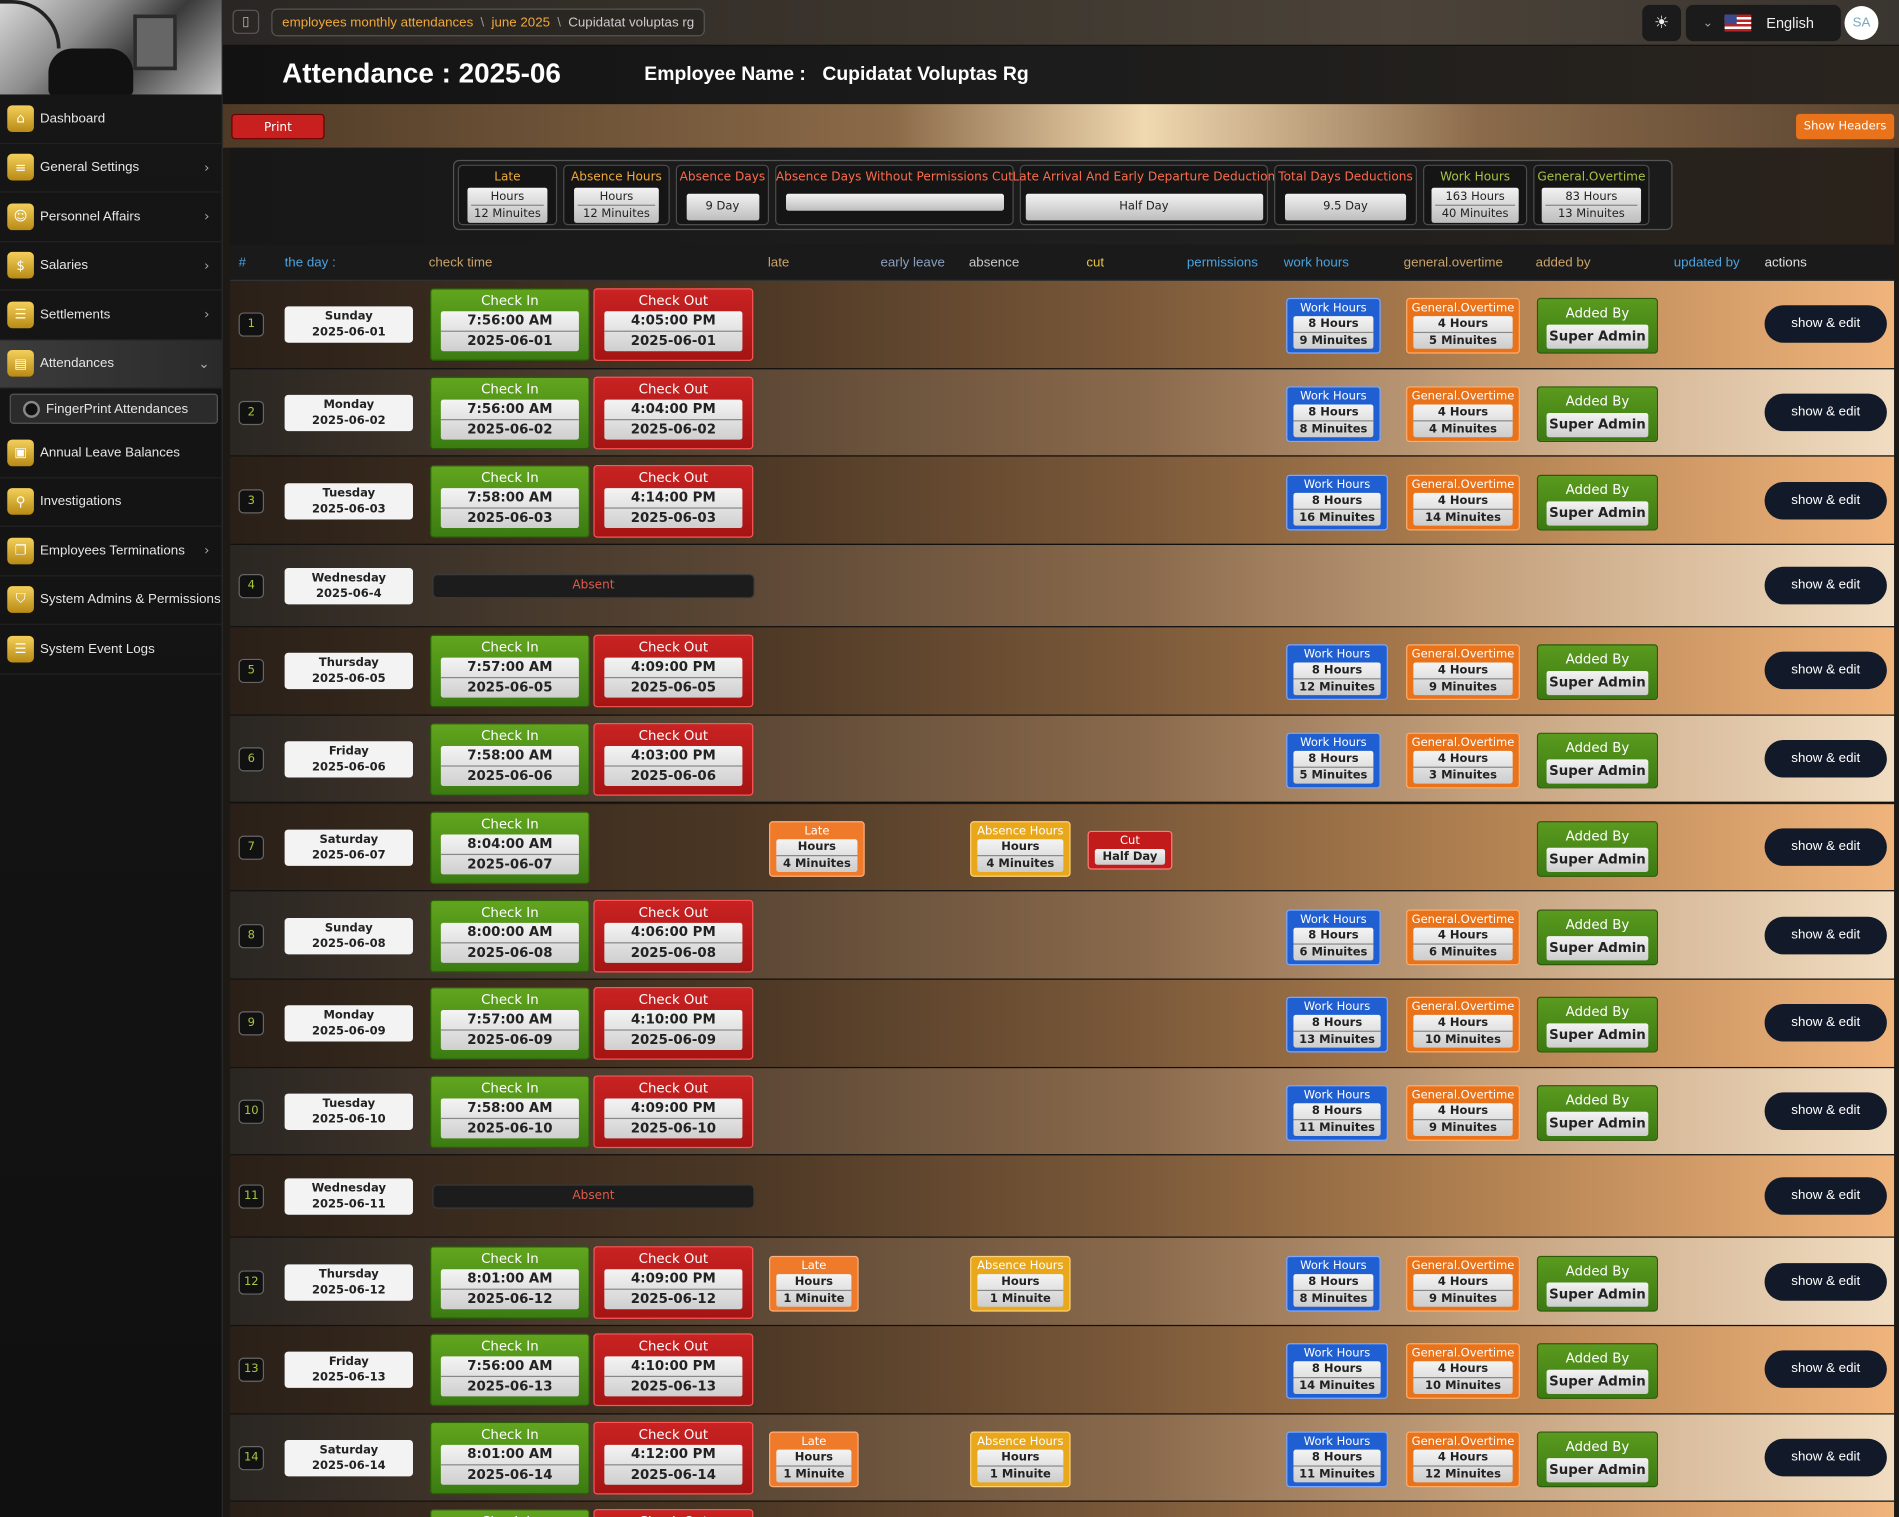  Describe the element at coordinates (631, 22) in the screenshot. I see `breadcrumb-current: Cupidatat voluptas rg` at that location.